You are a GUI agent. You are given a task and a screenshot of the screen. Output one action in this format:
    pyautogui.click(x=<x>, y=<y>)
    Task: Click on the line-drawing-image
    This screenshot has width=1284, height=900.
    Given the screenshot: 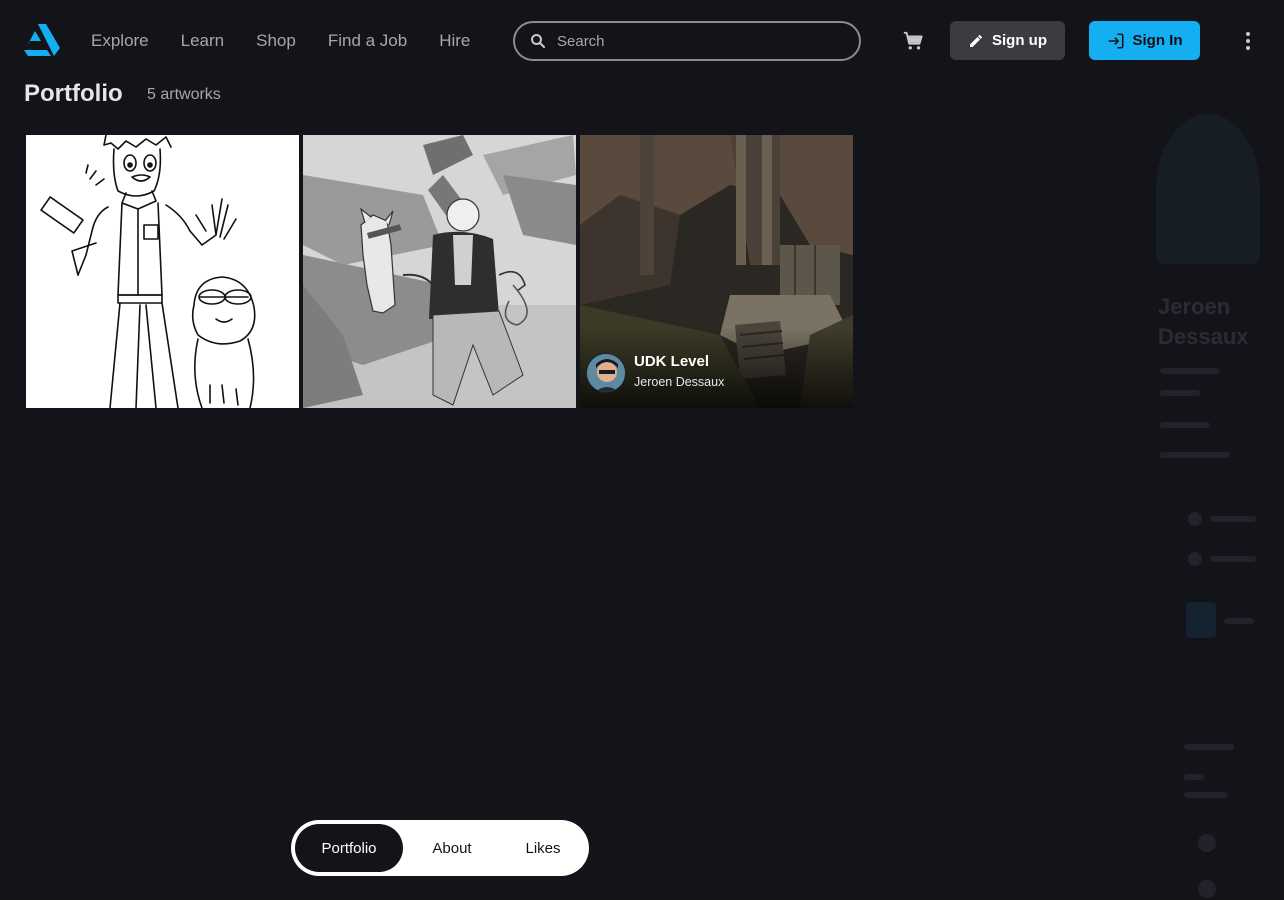 What is the action you would take?
    pyautogui.click(x=148, y=271)
    